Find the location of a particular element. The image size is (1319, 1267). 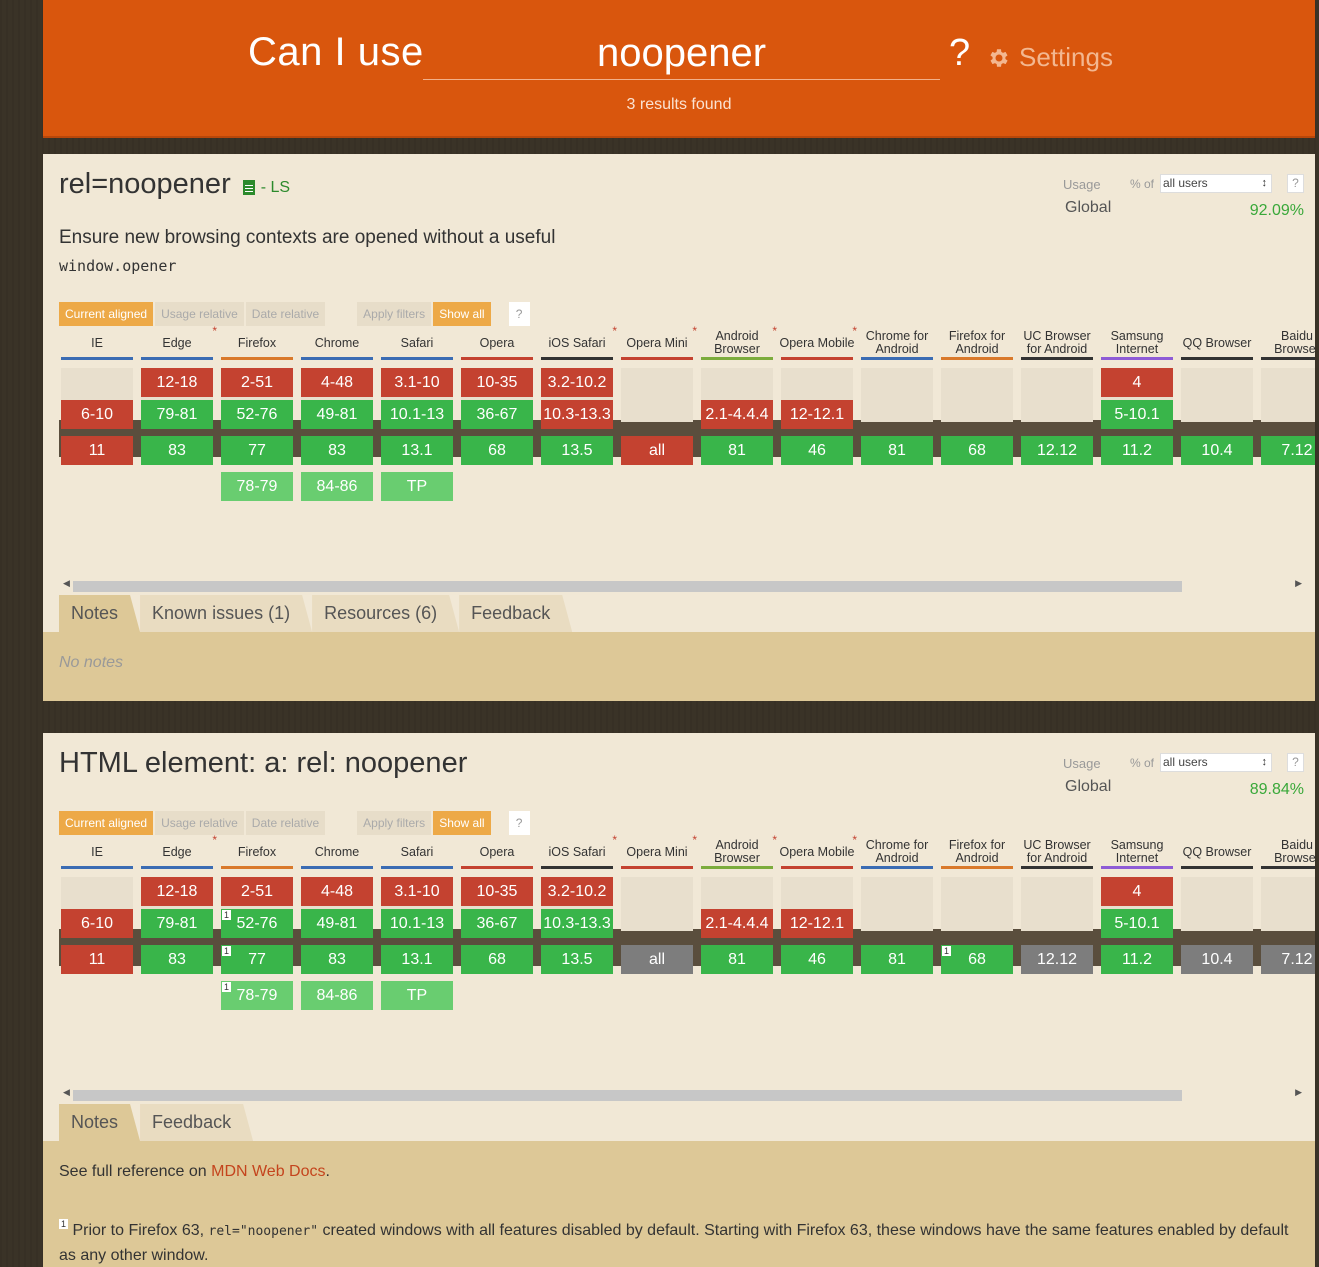

horizontal-scrollbar: ◀ ▶ is located at coordinates (682, 1094).